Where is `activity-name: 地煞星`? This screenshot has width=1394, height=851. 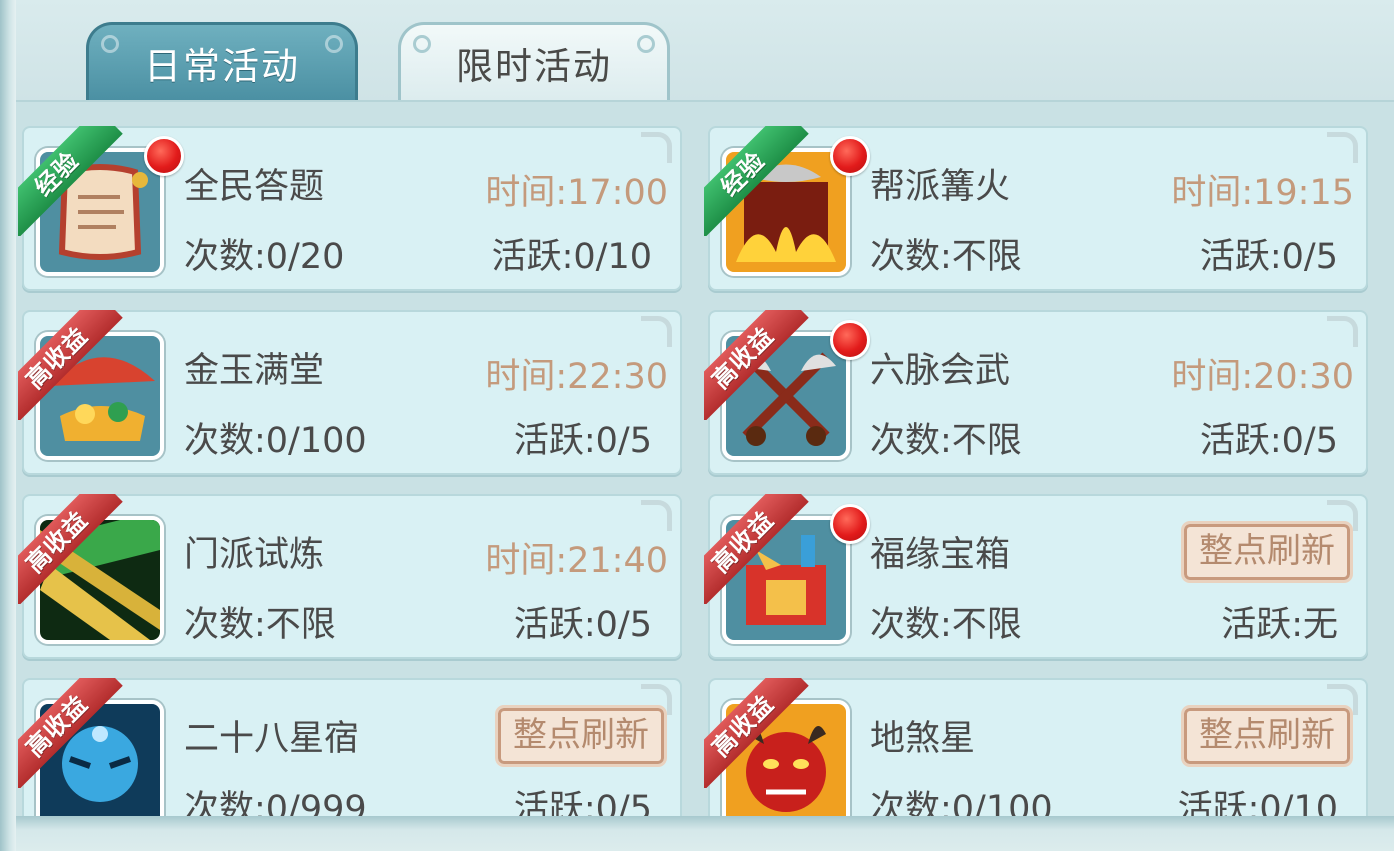
activity-name: 地煞星 is located at coordinates (923, 739).